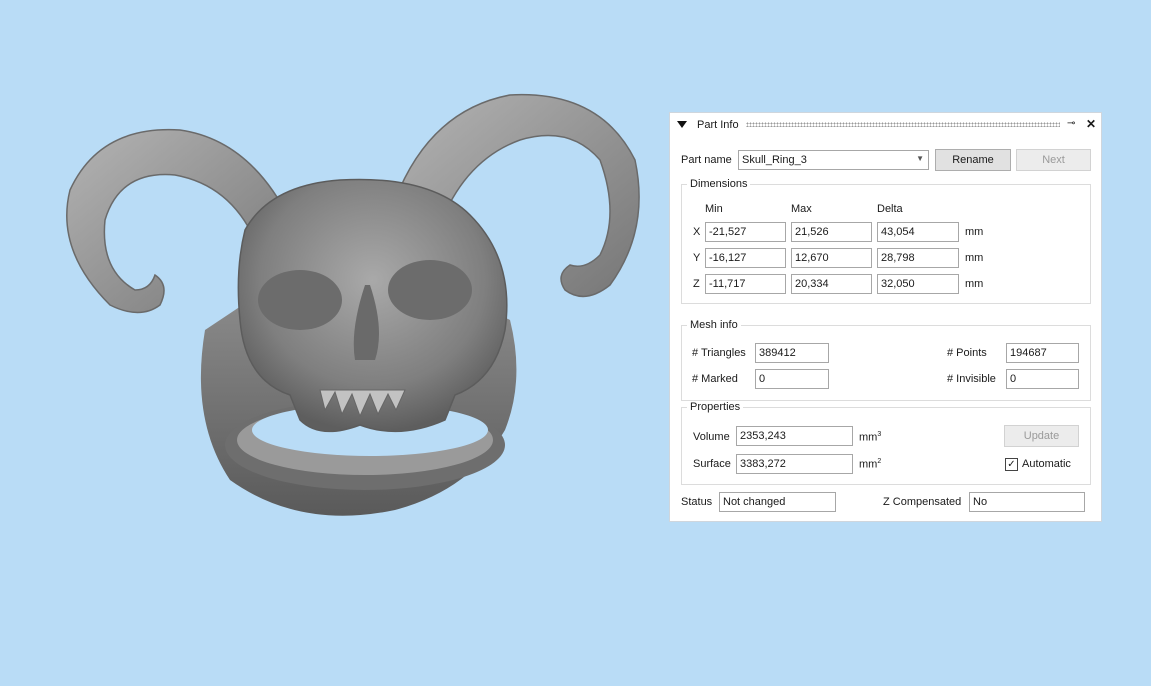 The width and height of the screenshot is (1151, 686). What do you see at coordinates (1042, 379) in the screenshot?
I see `invisible-field: 0` at bounding box center [1042, 379].